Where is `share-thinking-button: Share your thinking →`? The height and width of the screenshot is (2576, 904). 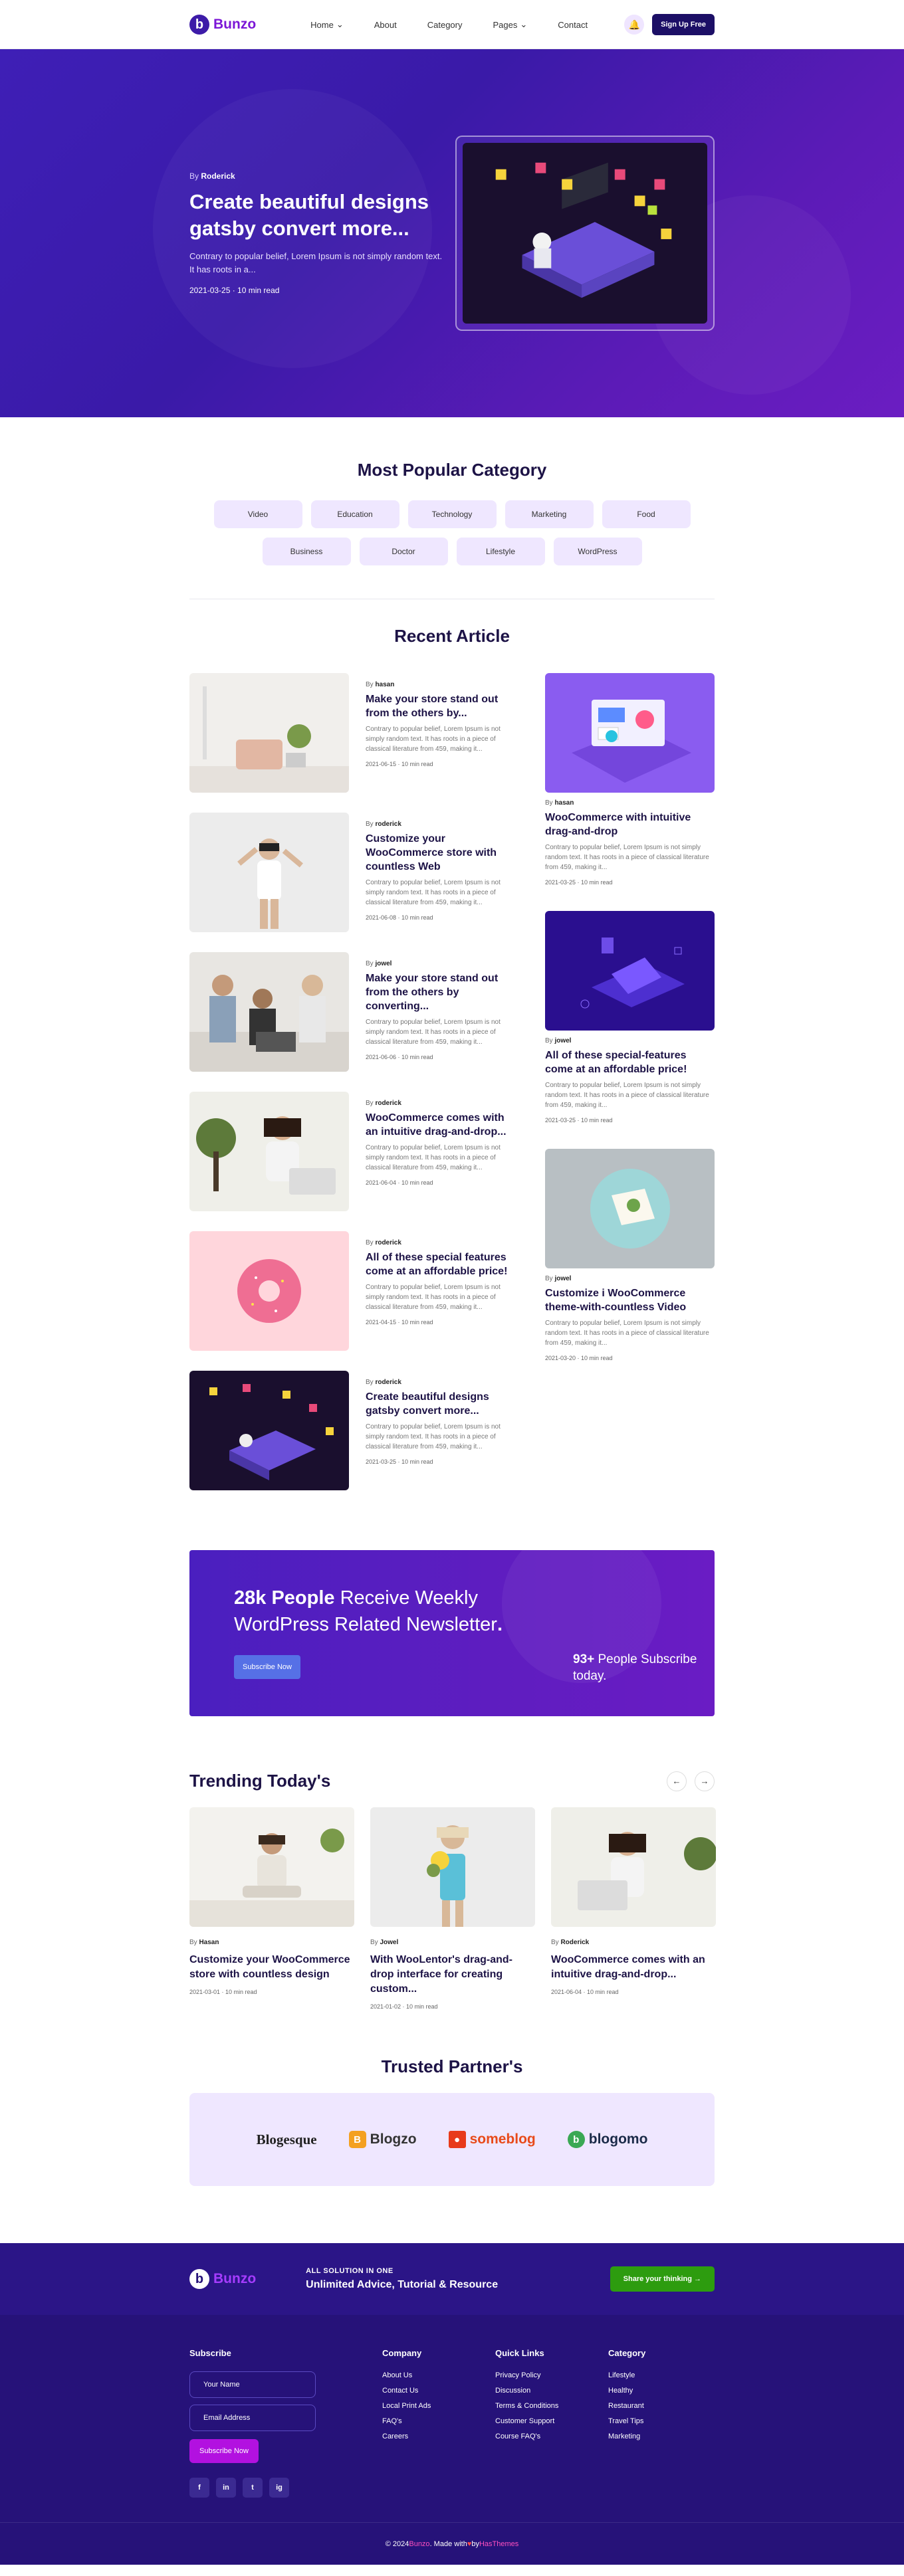 share-thinking-button: Share your thinking → is located at coordinates (662, 2279).